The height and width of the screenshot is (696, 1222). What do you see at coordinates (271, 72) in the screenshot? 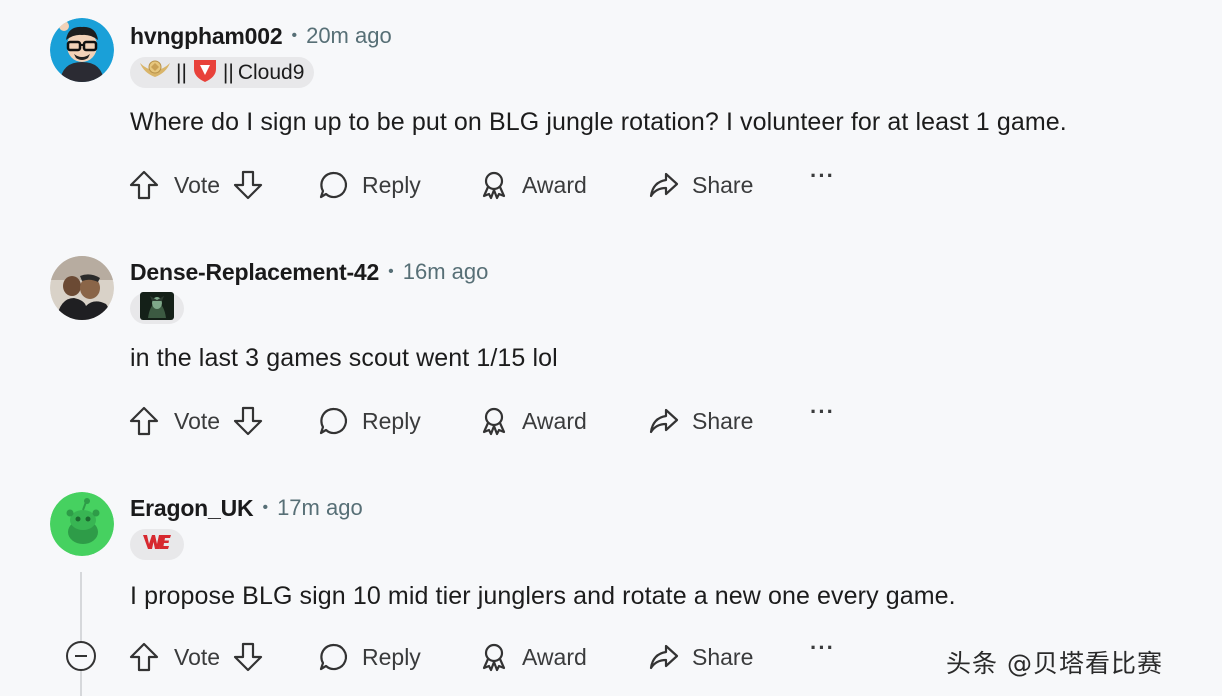
I see `flair-text: Cloud9` at bounding box center [271, 72].